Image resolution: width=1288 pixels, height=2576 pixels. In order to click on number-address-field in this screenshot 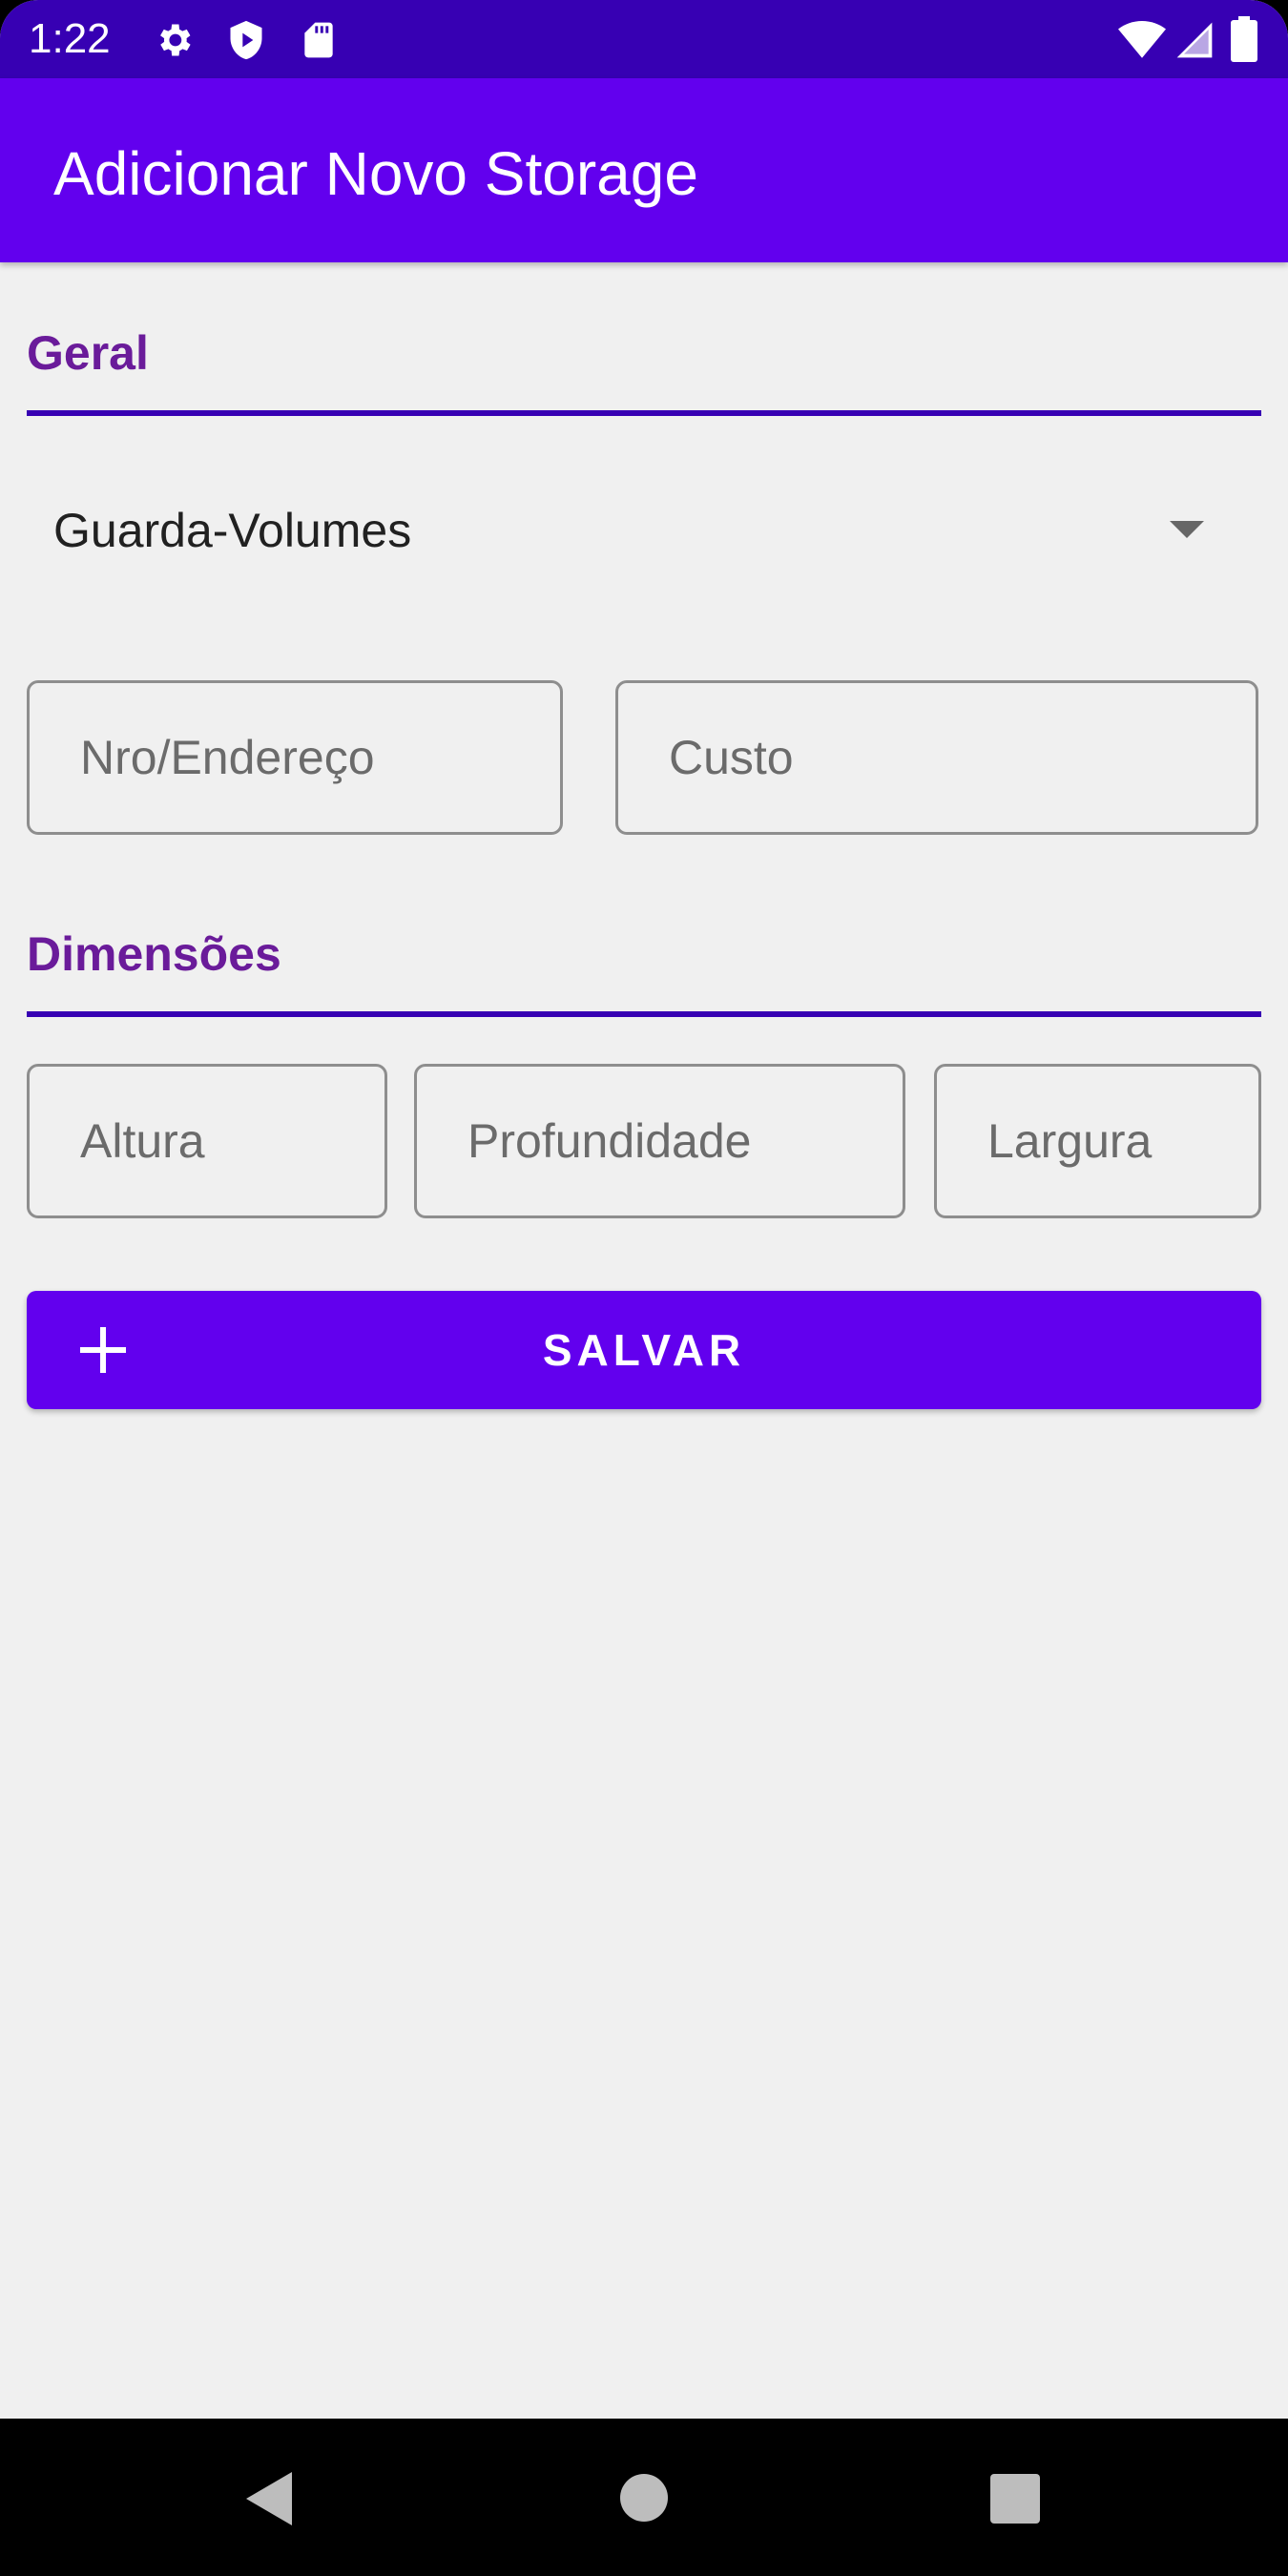, I will do `click(295, 757)`.